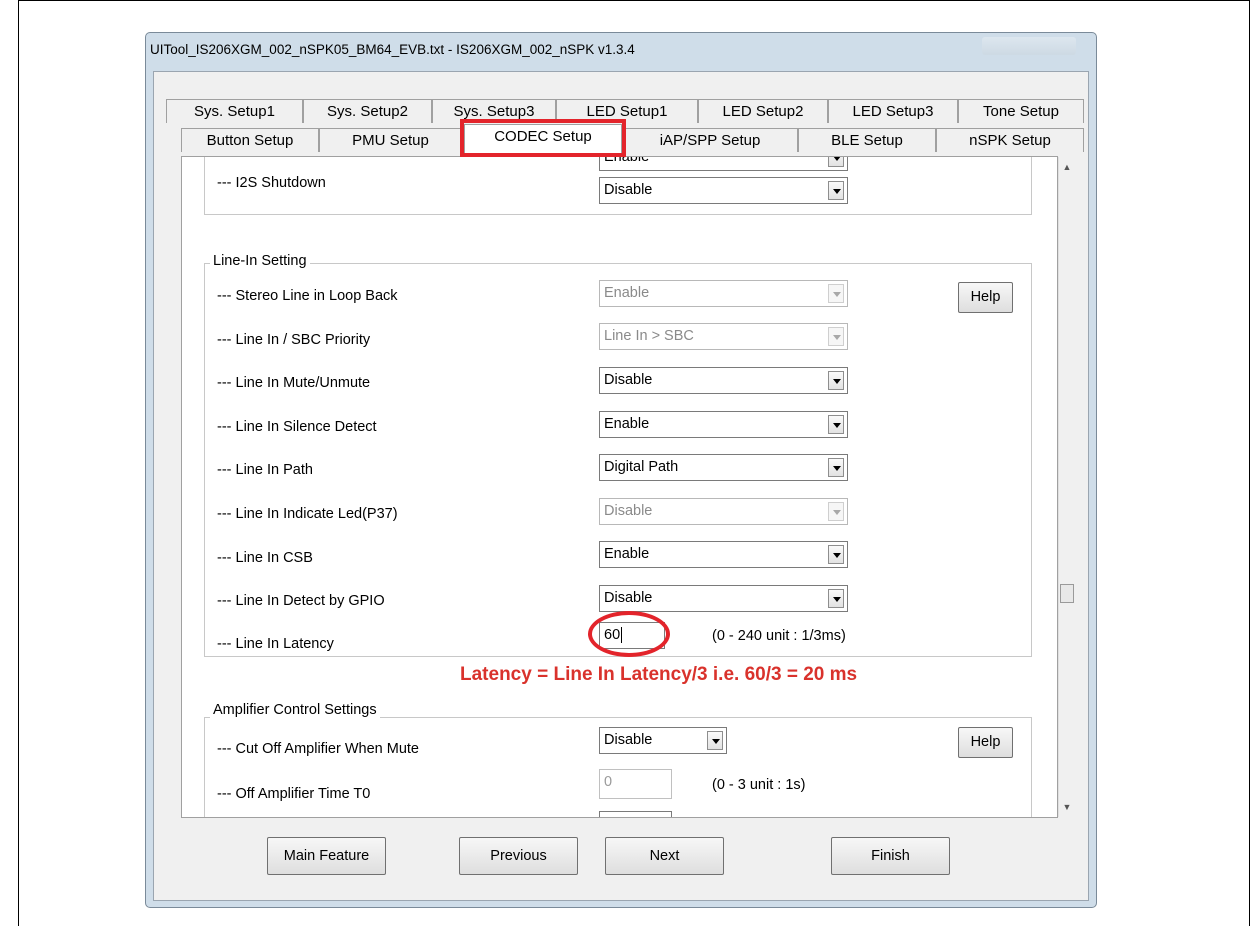 The image size is (1251, 926). I want to click on detect-gpio-select: Disable, so click(723, 598).